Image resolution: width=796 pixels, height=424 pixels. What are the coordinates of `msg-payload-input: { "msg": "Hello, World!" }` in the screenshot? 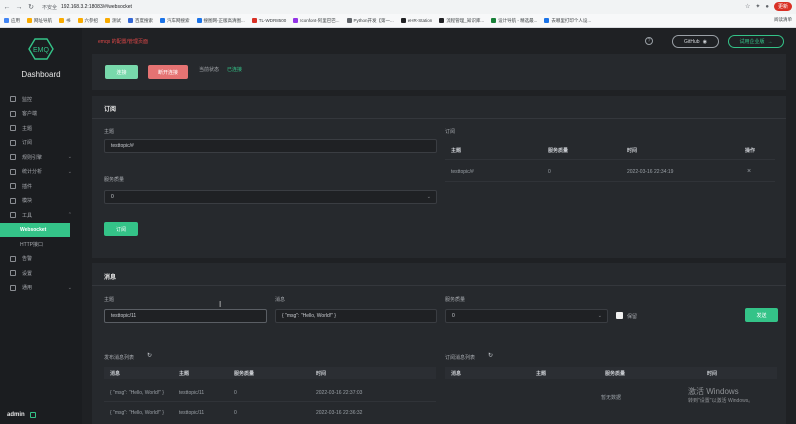 It's located at (356, 316).